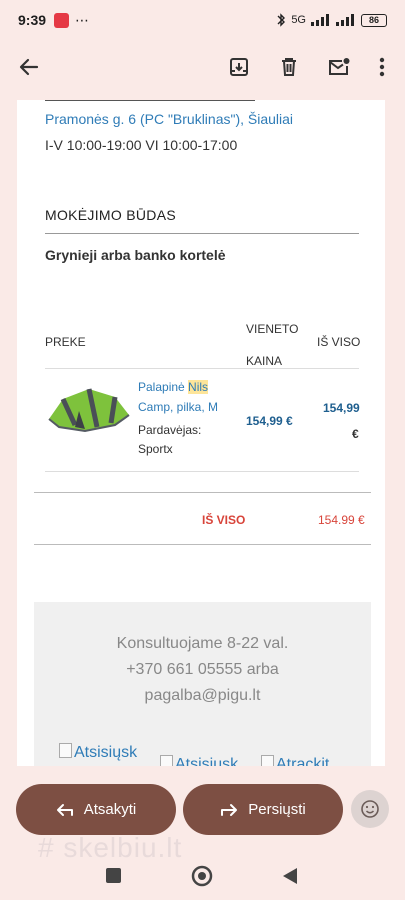 This screenshot has width=405, height=900. What do you see at coordinates (199, 760) in the screenshot?
I see `app-download-image-2: Atsisiųsk` at bounding box center [199, 760].